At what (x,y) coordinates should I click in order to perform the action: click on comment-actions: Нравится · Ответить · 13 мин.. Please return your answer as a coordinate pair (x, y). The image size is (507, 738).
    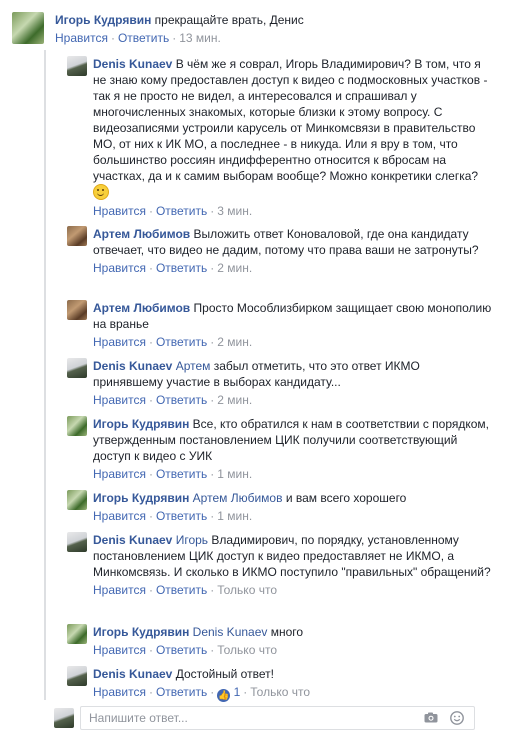
    Looking at the image, I should click on (138, 38).